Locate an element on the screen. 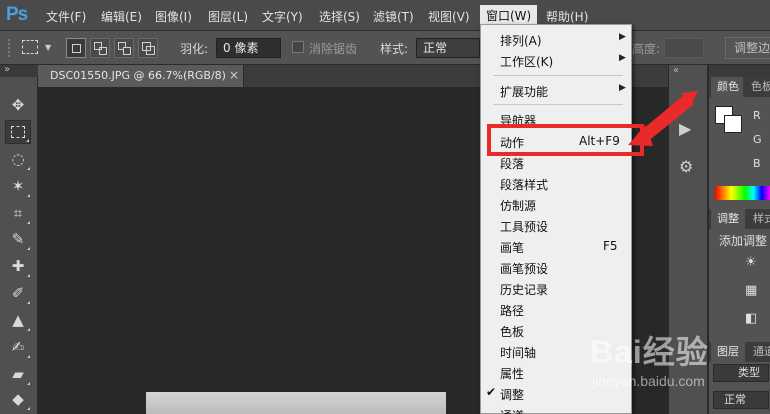  magic-wand-tool-icon: ✶ is located at coordinates (18, 186).